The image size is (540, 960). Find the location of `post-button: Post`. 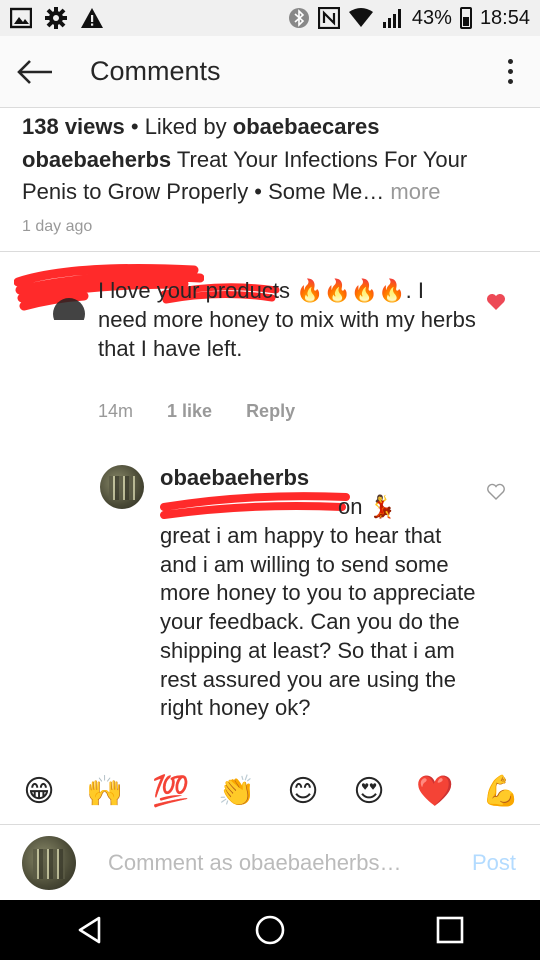

post-button: Post is located at coordinates (494, 863).